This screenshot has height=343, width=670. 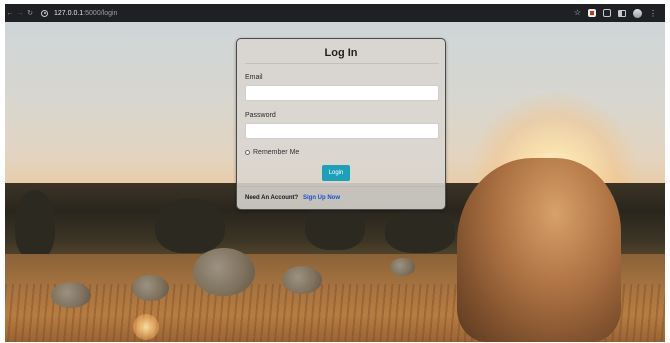 What do you see at coordinates (336, 173) in the screenshot?
I see `login-button: Login` at bounding box center [336, 173].